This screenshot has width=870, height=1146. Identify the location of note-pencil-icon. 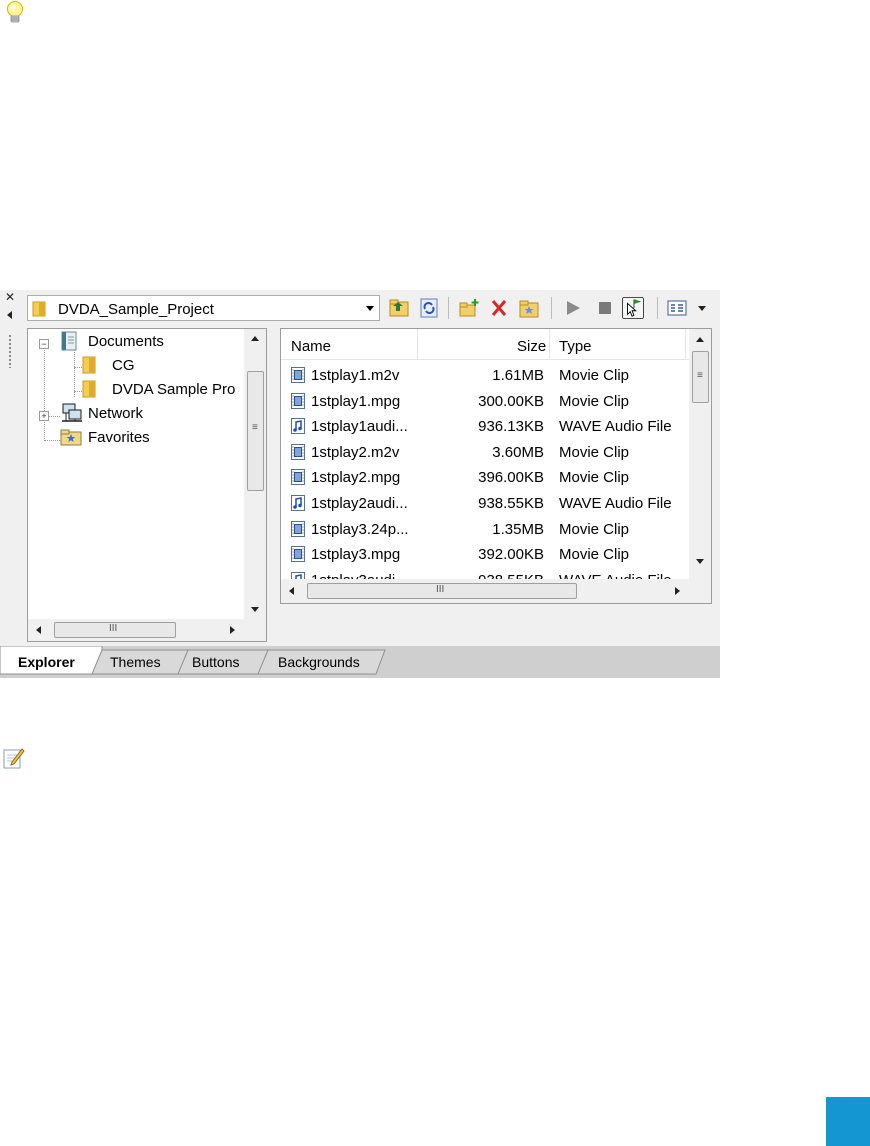
(14, 758).